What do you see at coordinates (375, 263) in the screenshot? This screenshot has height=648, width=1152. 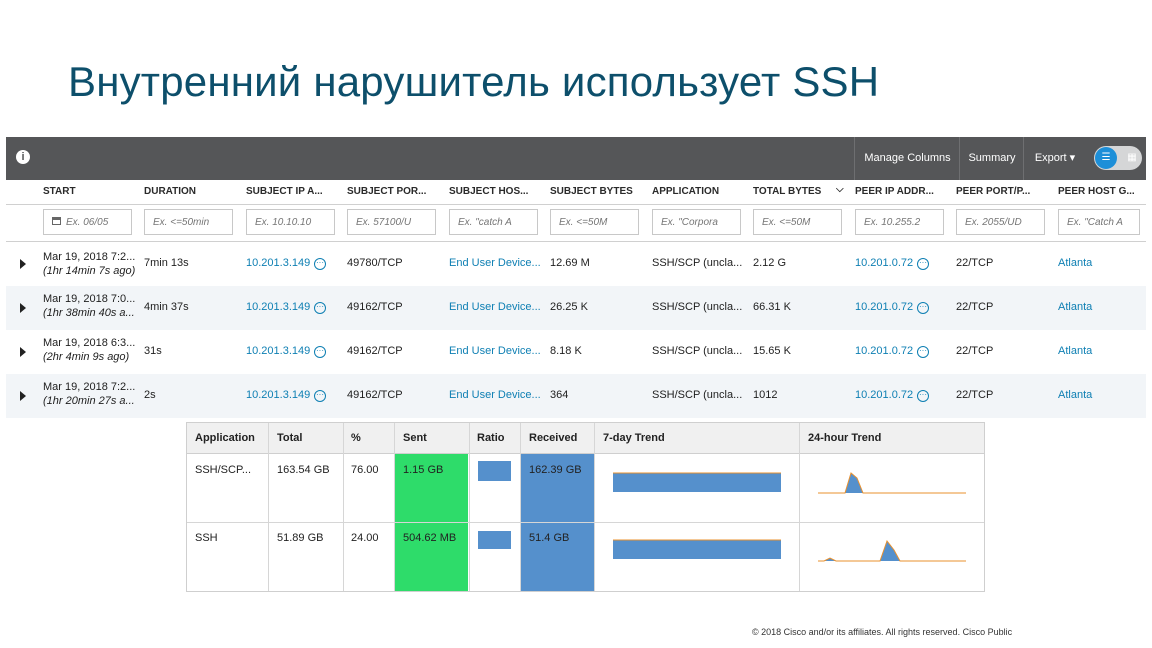 I see `subject-port-cell: 49780/TCP` at bounding box center [375, 263].